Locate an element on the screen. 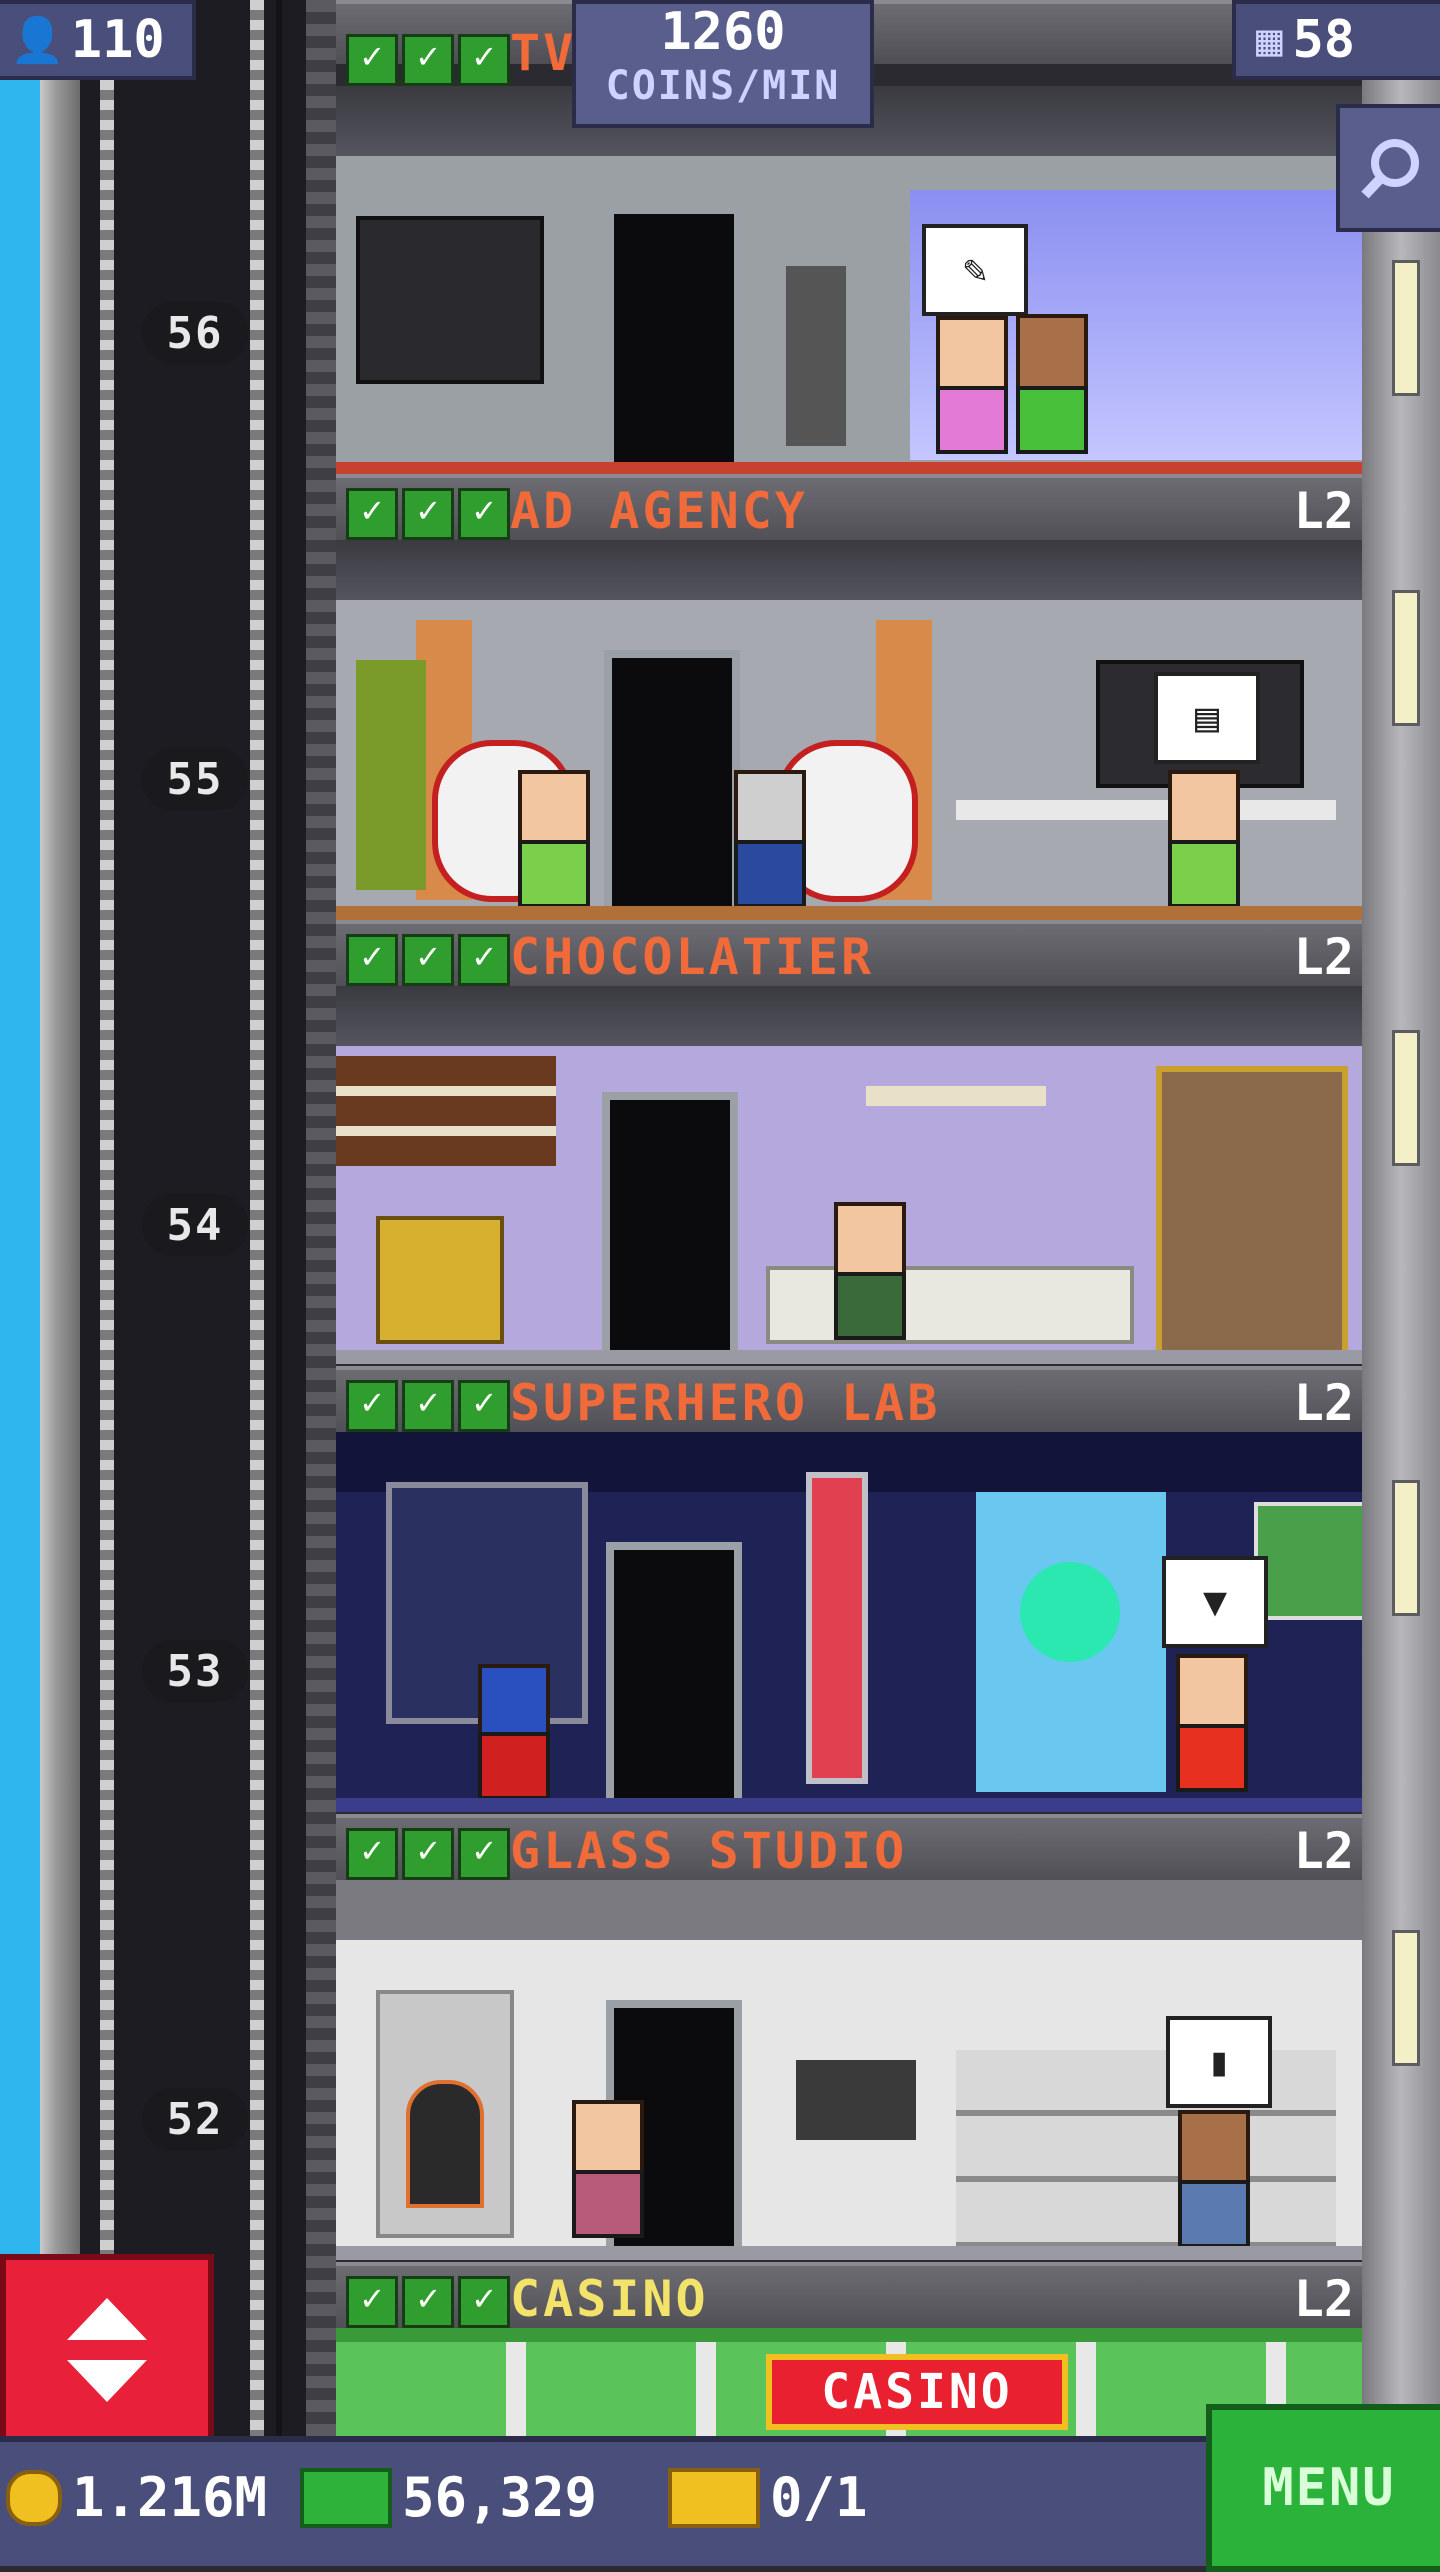  bux-display: 56,329 is located at coordinates (448, 2497).